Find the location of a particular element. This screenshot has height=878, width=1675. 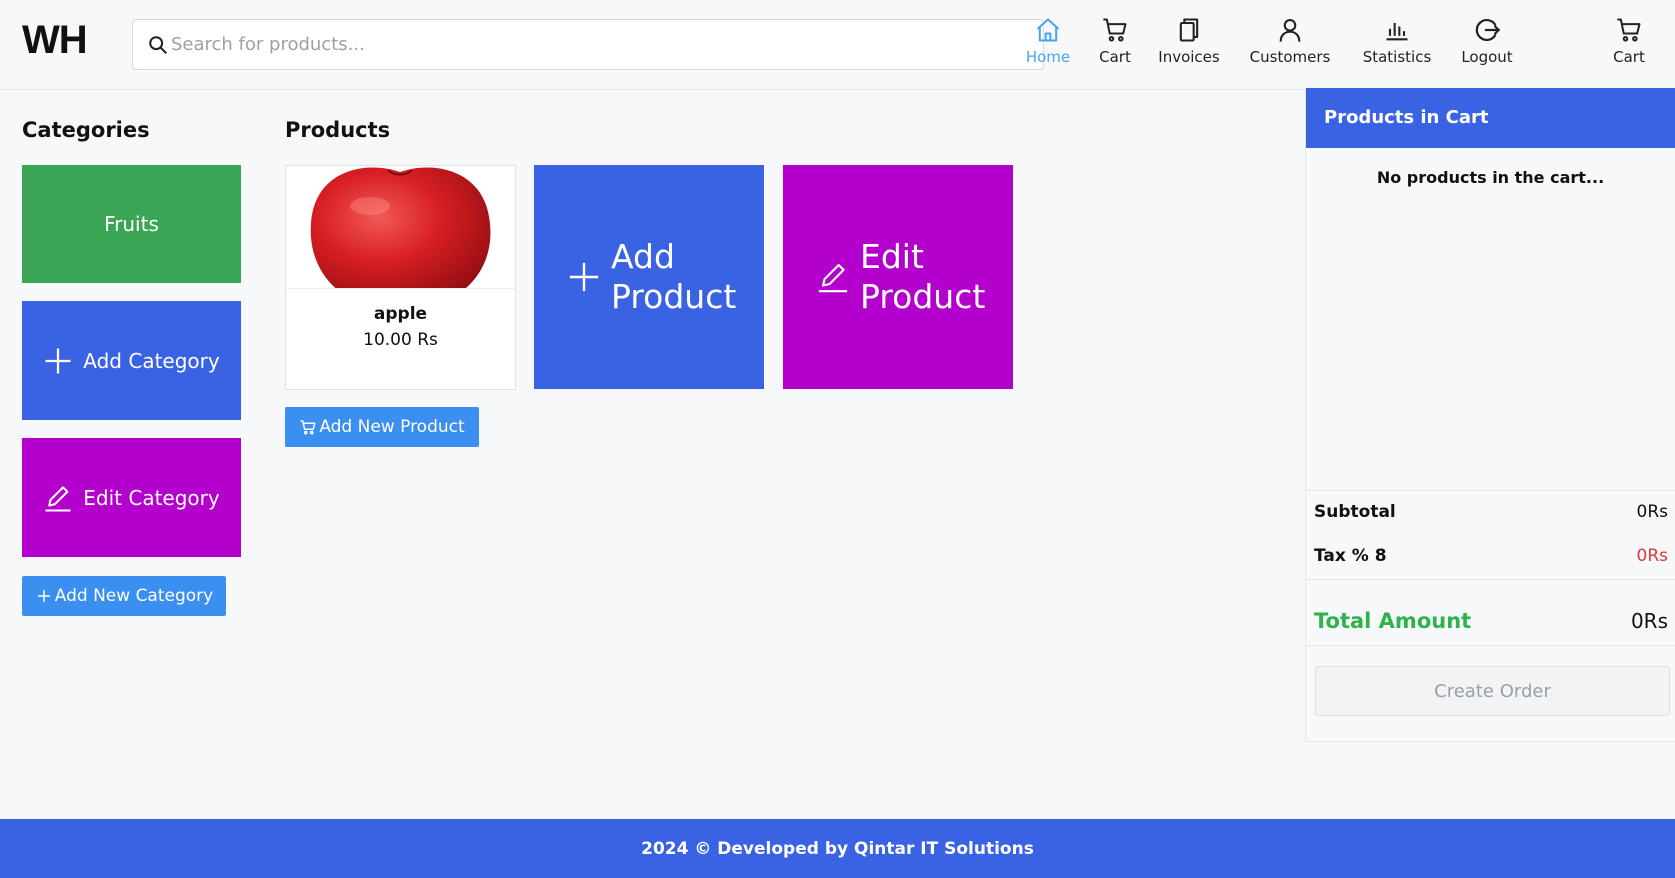

category-label: Fruits is located at coordinates (131, 224).